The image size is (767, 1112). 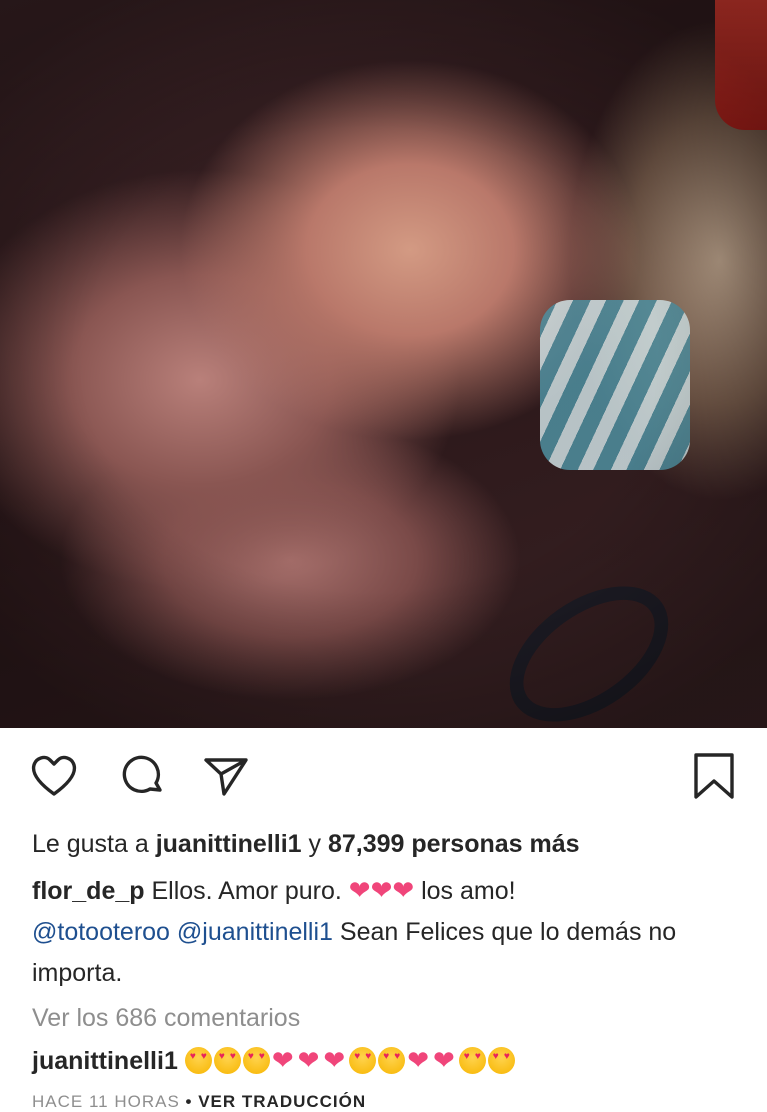 I want to click on comment-emoji-text: ❤❤❤❤❤, so click(x=350, y=1060).